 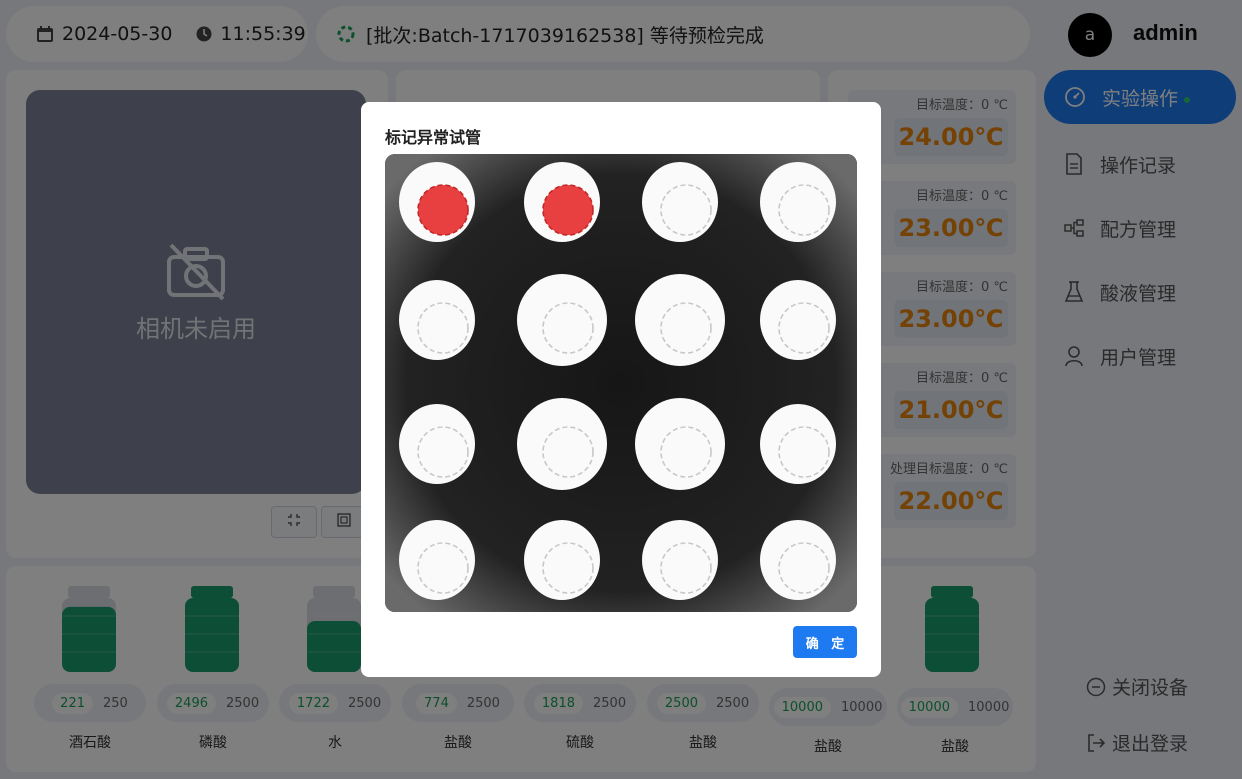 What do you see at coordinates (433, 137) in the screenshot?
I see `dialog-title: 标记异常试管` at bounding box center [433, 137].